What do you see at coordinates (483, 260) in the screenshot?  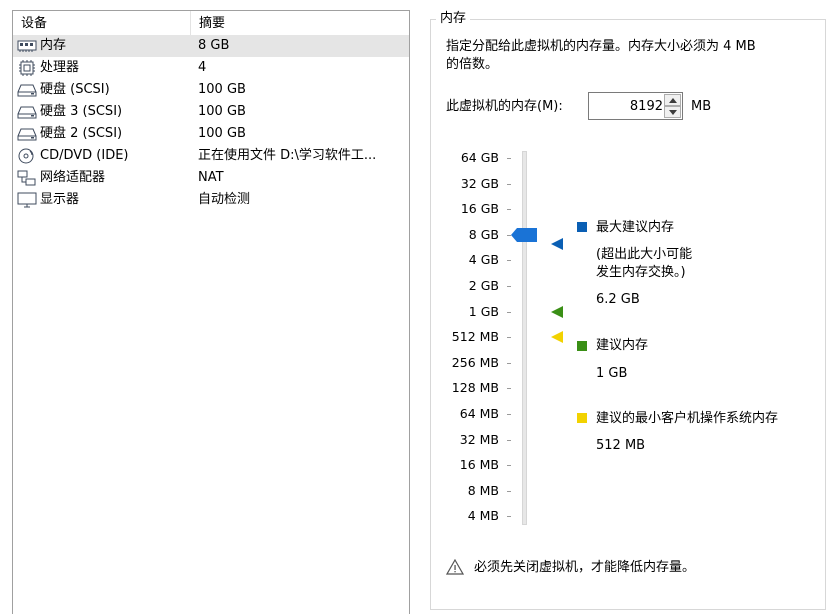 I see `slider-tick-label: 4 GB` at bounding box center [483, 260].